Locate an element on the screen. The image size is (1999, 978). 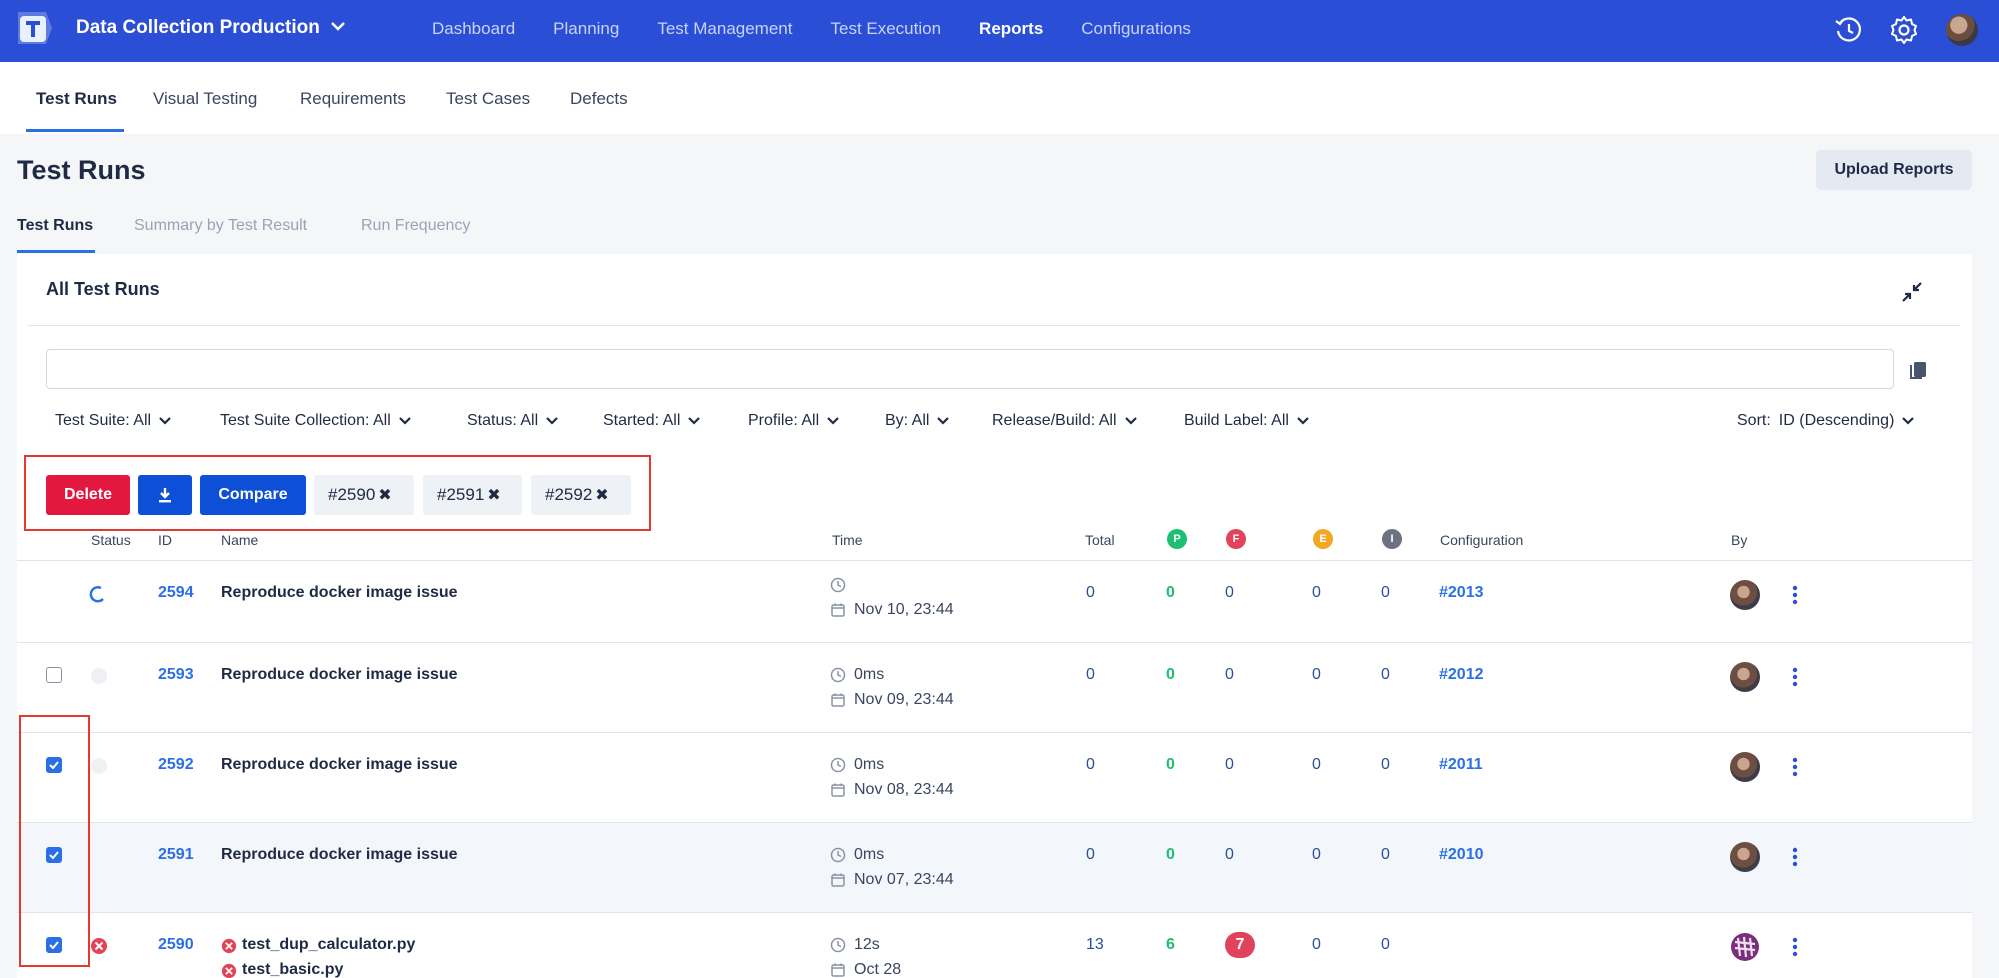
filter-build-label-label: Build Label: All is located at coordinates (1236, 420).